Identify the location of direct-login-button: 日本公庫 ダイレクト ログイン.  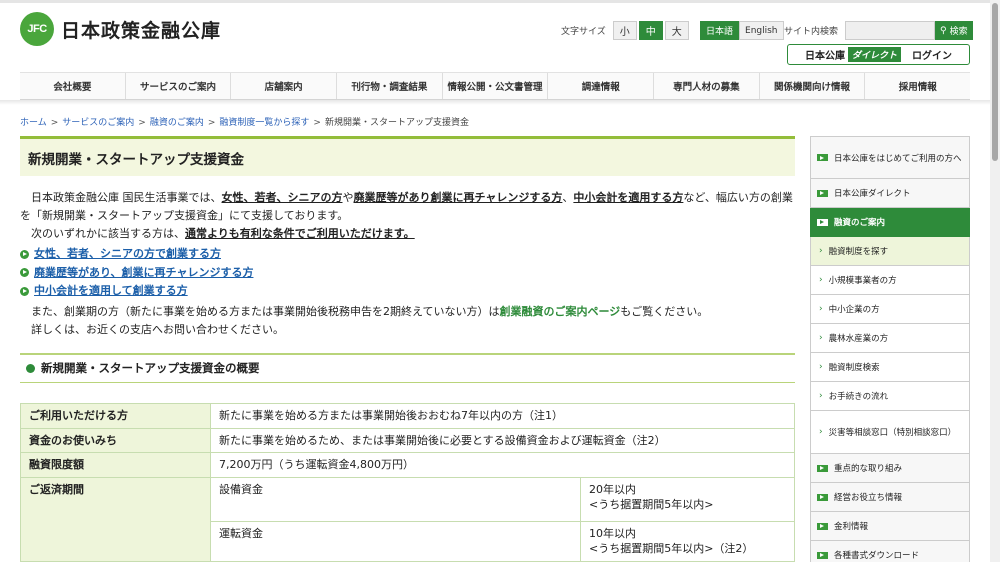
(878, 54).